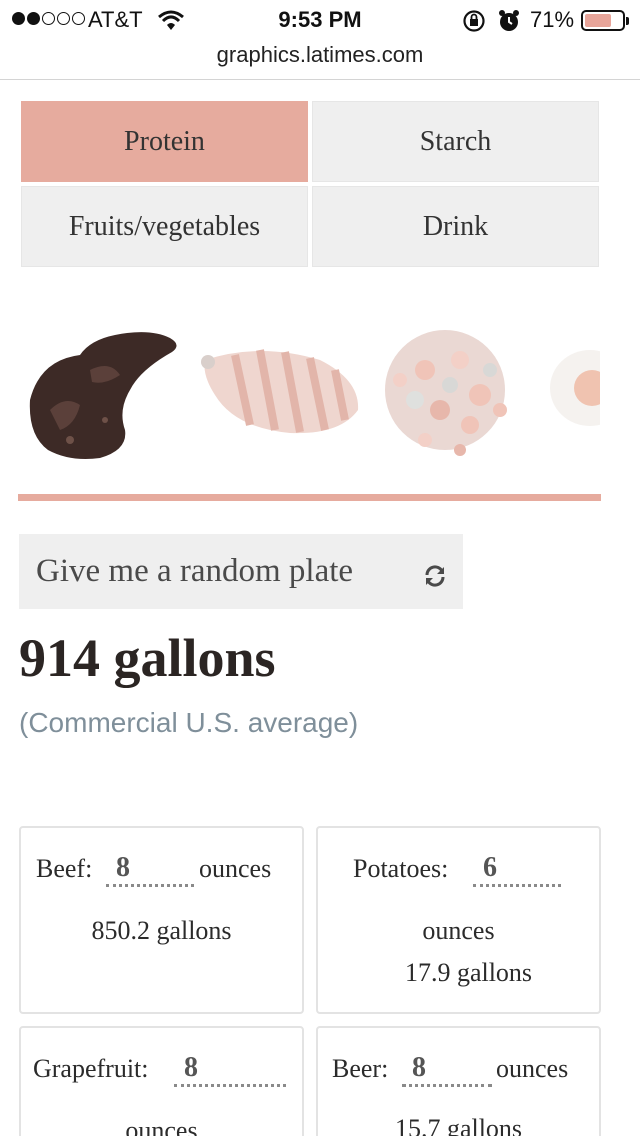 This screenshot has width=640, height=1136. I want to click on tab-fruits-vegetables: Fruits/vegetables, so click(164, 226).